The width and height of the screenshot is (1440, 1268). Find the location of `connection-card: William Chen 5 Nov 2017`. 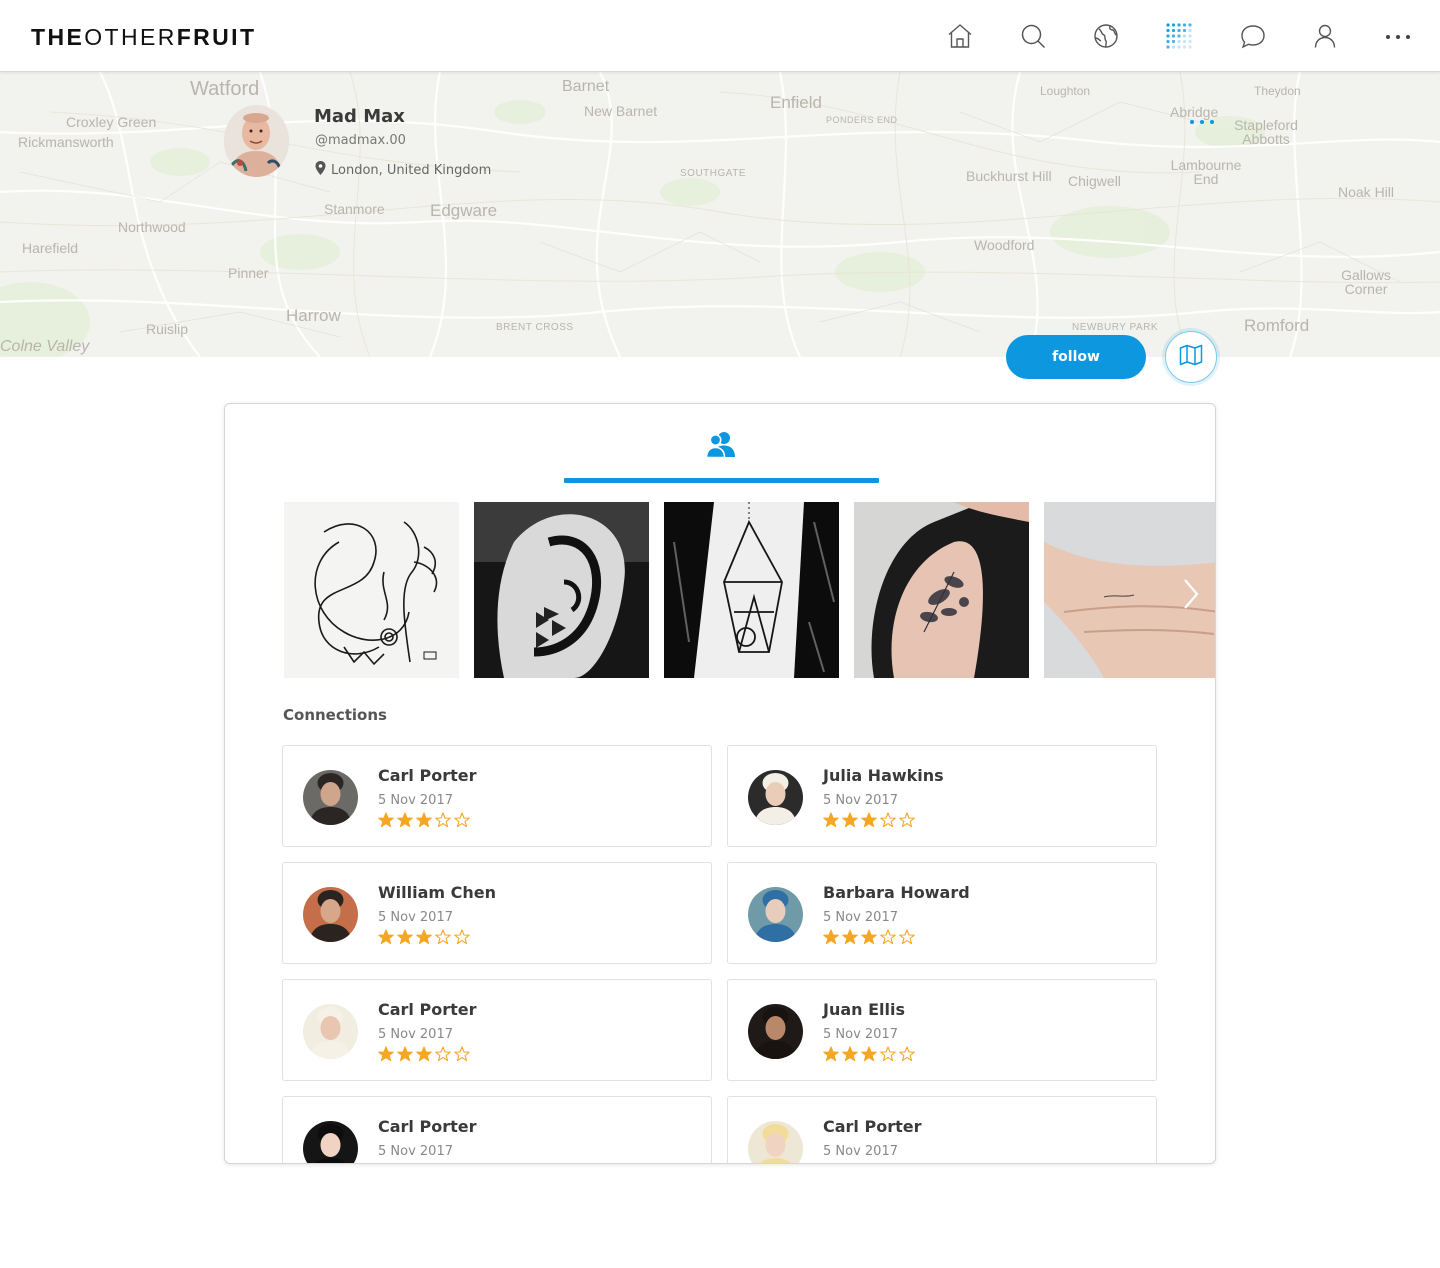

connection-card: William Chen 5 Nov 2017 is located at coordinates (497, 913).